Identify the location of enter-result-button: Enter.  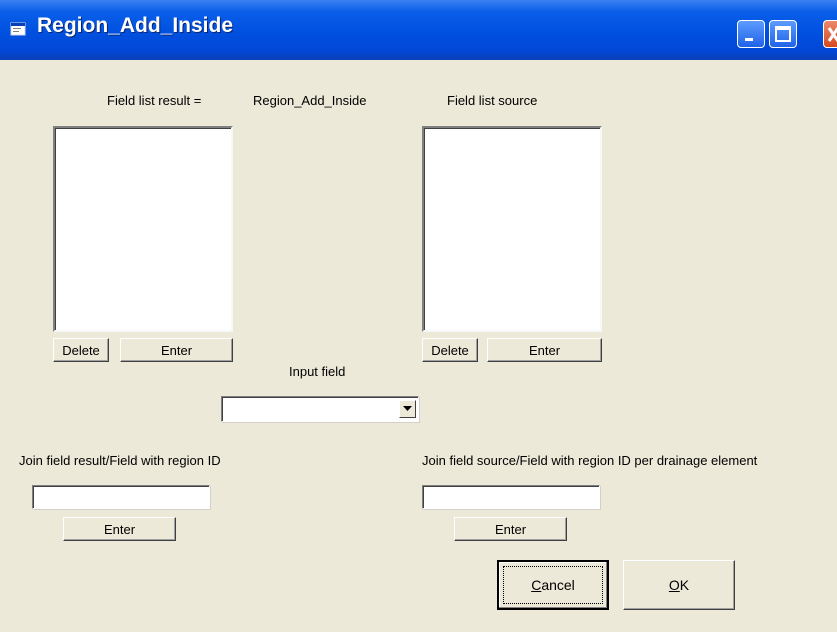
(176, 350).